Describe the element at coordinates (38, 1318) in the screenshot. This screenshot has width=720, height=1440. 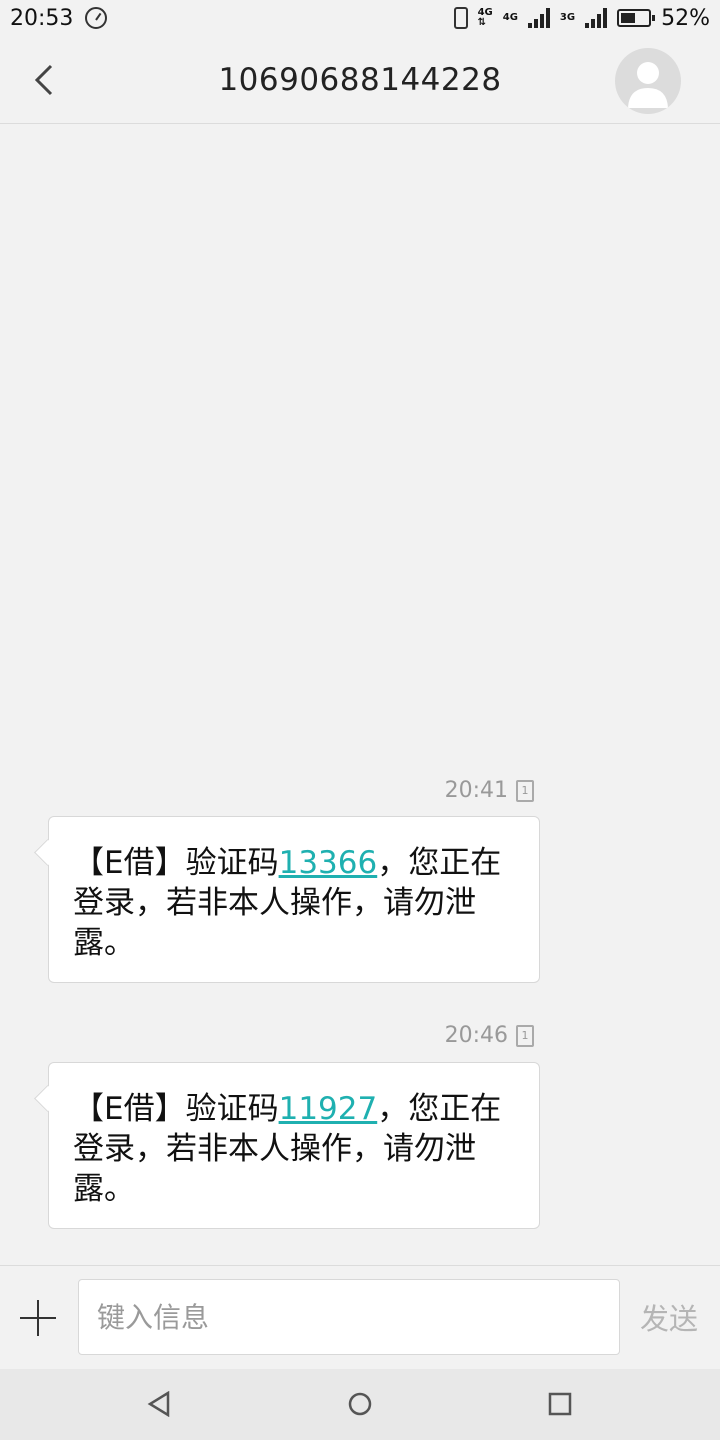
I see `add-attachment-button` at that location.